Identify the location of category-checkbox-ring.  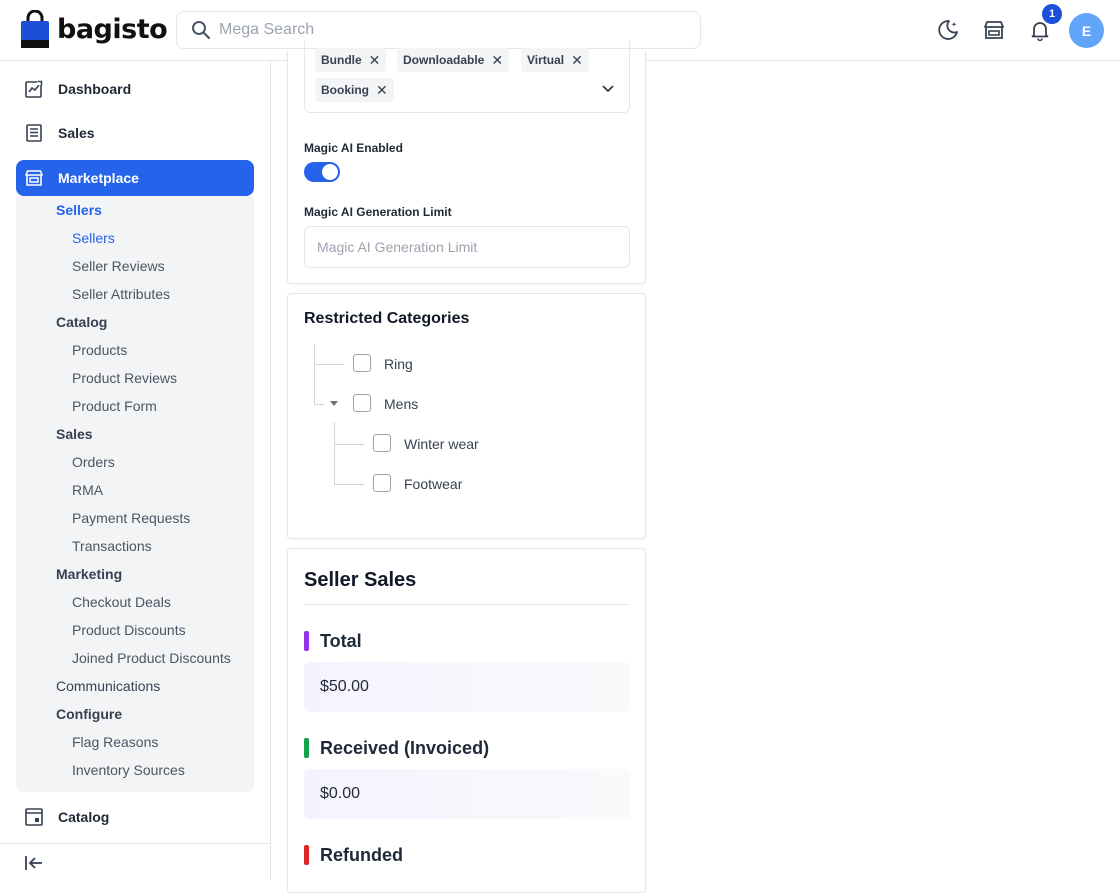
(362, 363).